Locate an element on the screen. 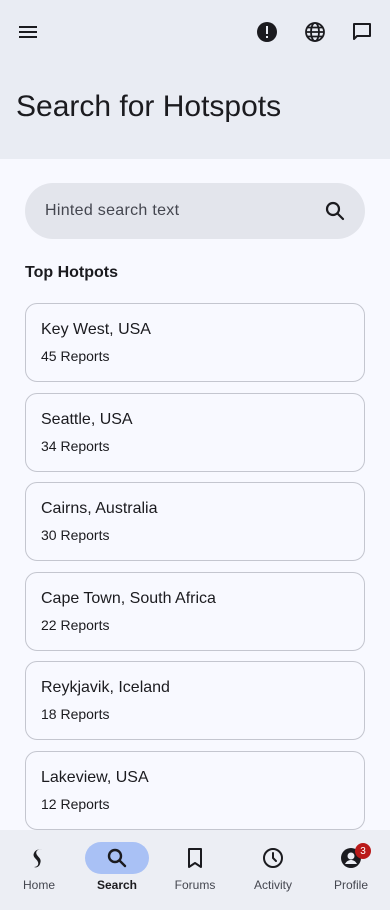  nav-label-profile: Profile is located at coordinates (350, 885).